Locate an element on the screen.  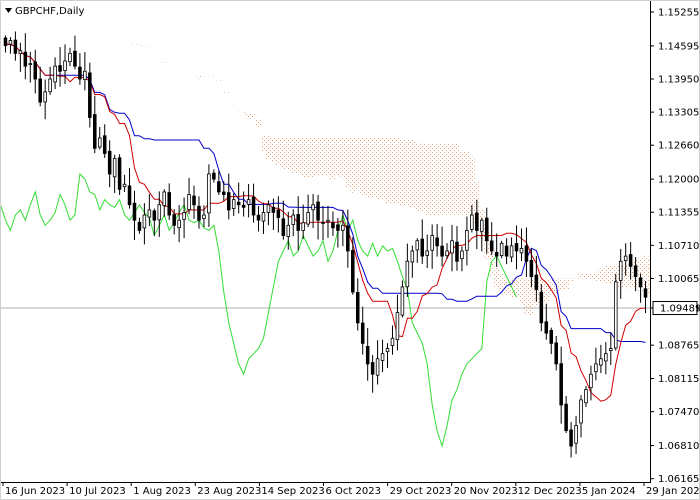
y-tick-label: 1.10710 is located at coordinates (678, 246).